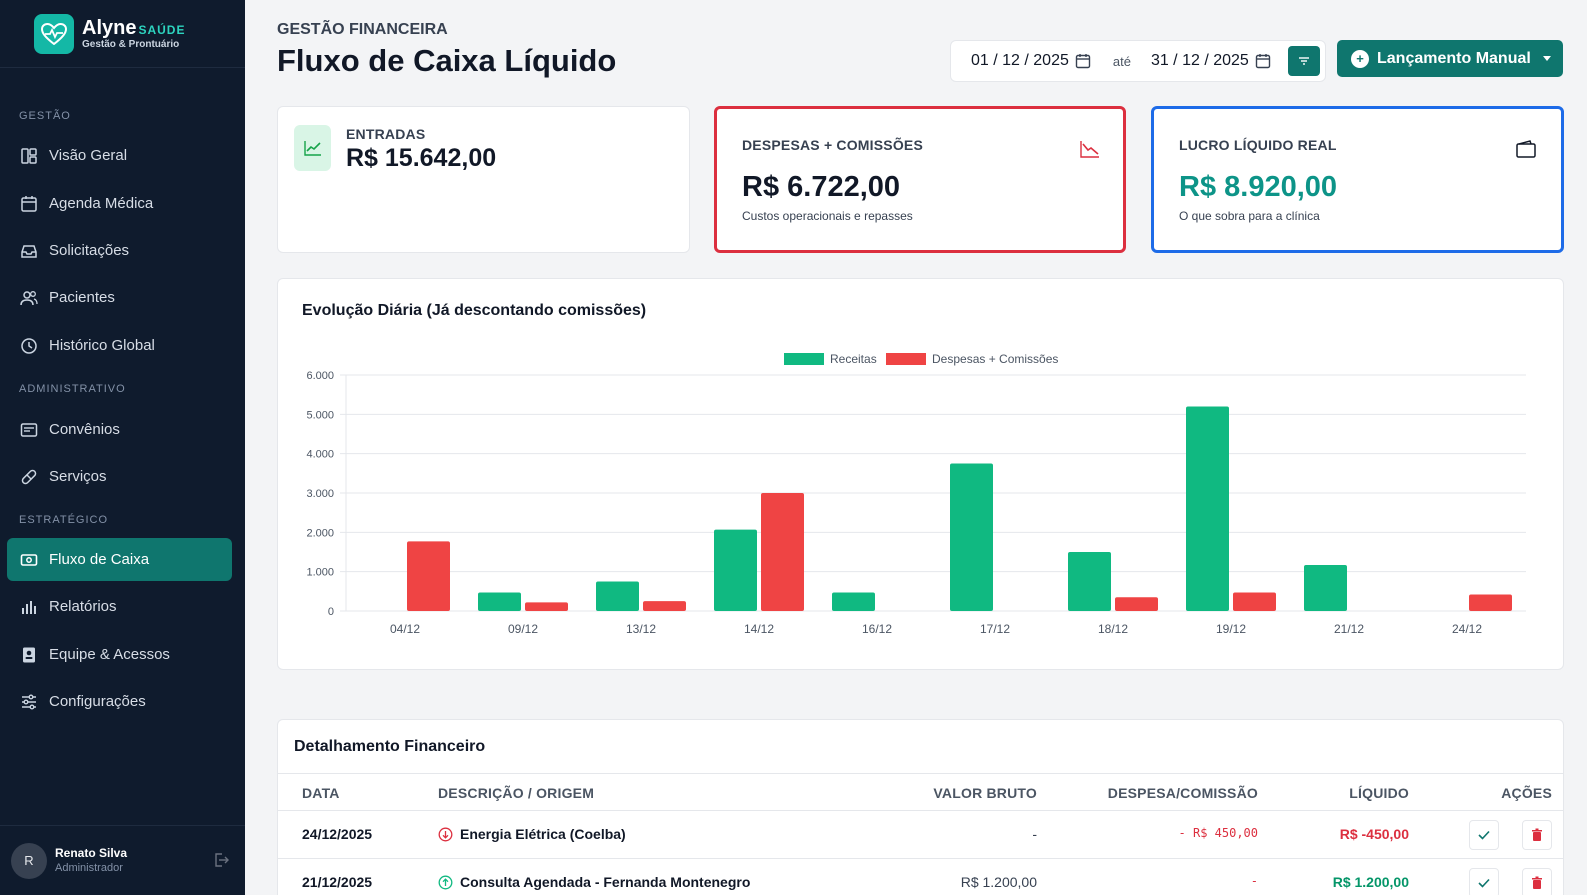 The height and width of the screenshot is (895, 1587). What do you see at coordinates (320, 573) in the screenshot?
I see `y-tick-label: 1.000` at bounding box center [320, 573].